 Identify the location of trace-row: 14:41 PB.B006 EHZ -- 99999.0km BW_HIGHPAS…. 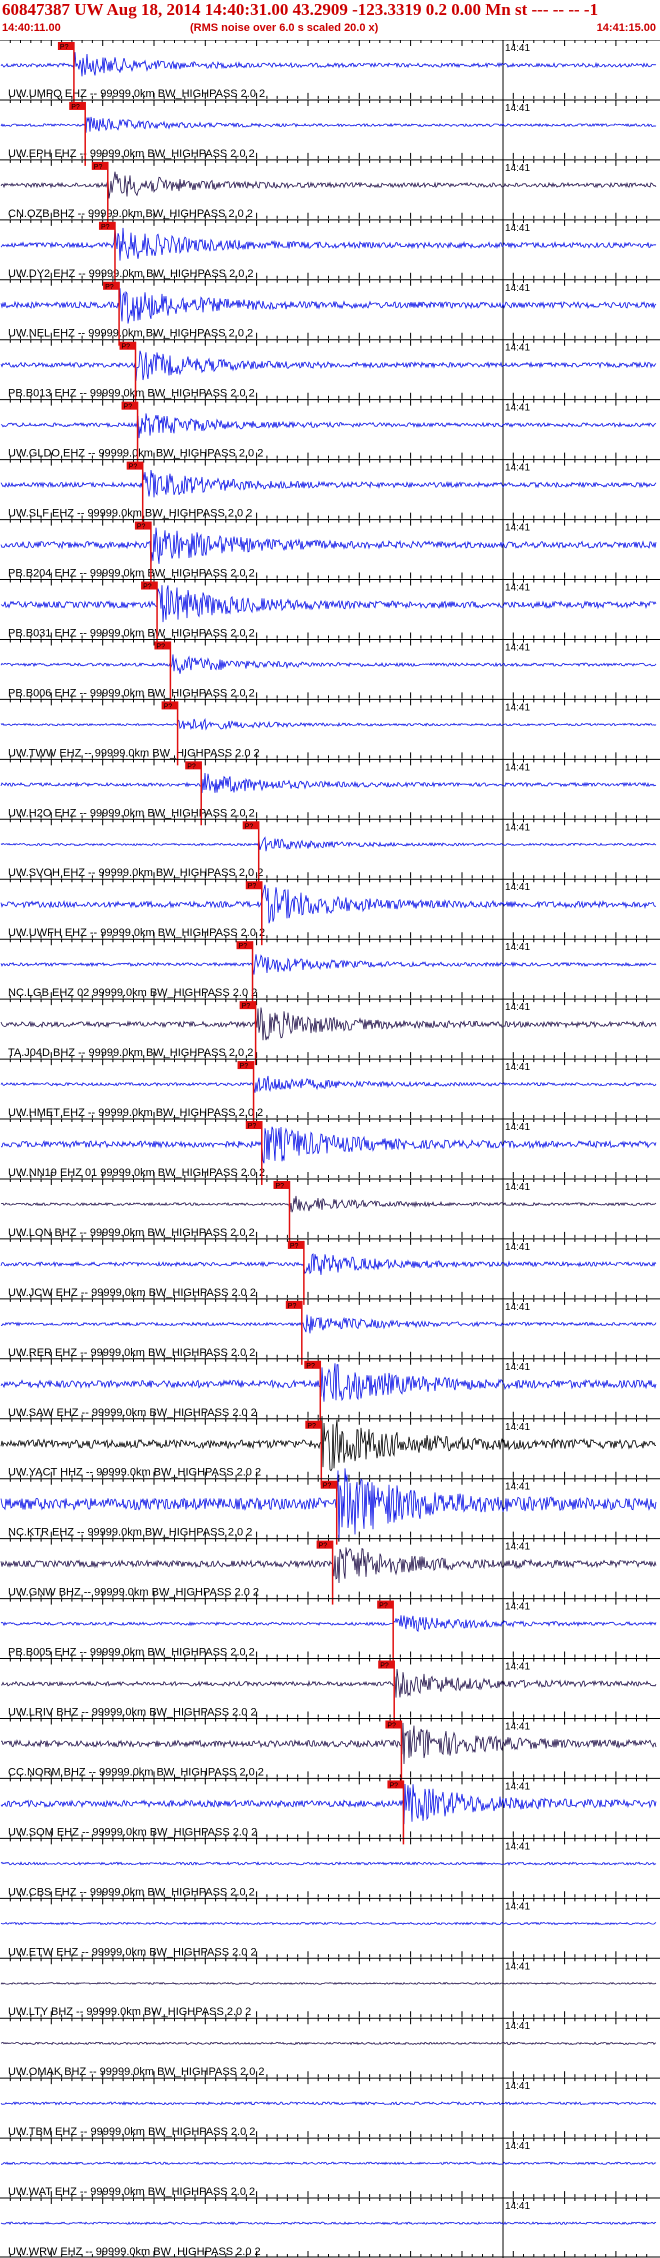
(330, 672).